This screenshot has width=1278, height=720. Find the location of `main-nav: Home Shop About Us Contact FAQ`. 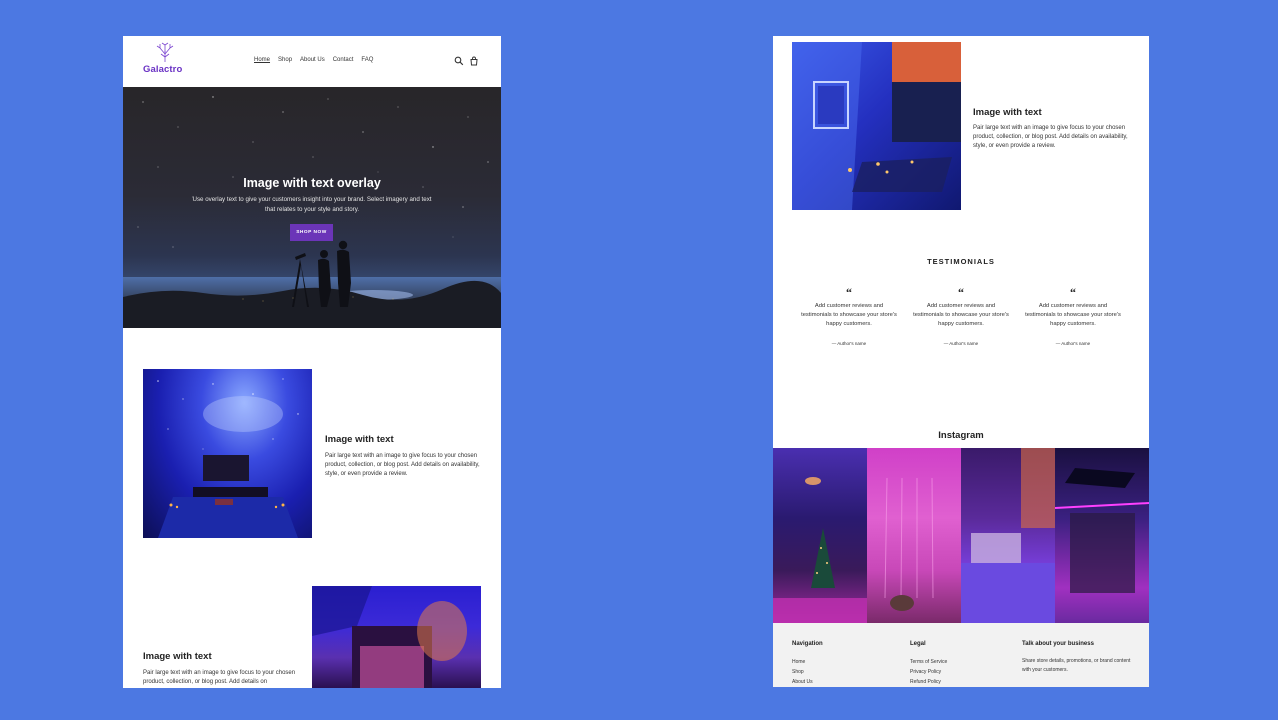

main-nav: Home Shop About Us Contact FAQ is located at coordinates (313, 60).